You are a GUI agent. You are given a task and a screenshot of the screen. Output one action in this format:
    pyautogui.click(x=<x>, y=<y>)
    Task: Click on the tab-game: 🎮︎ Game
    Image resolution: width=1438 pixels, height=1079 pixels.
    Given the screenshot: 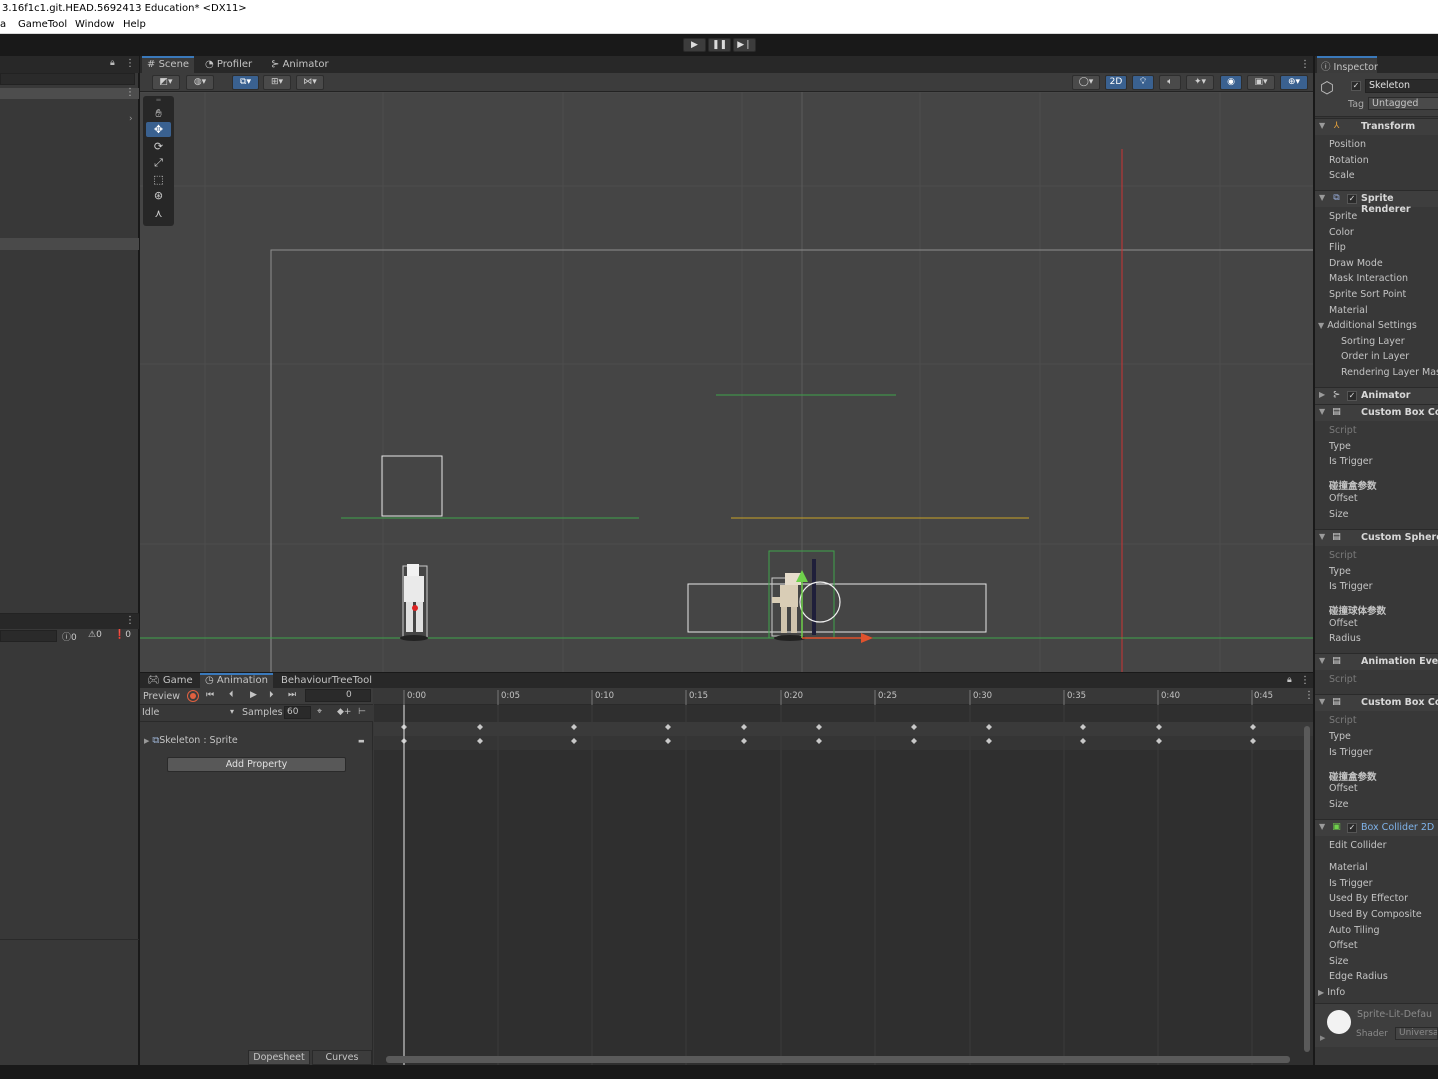 What is the action you would take?
    pyautogui.click(x=170, y=680)
    